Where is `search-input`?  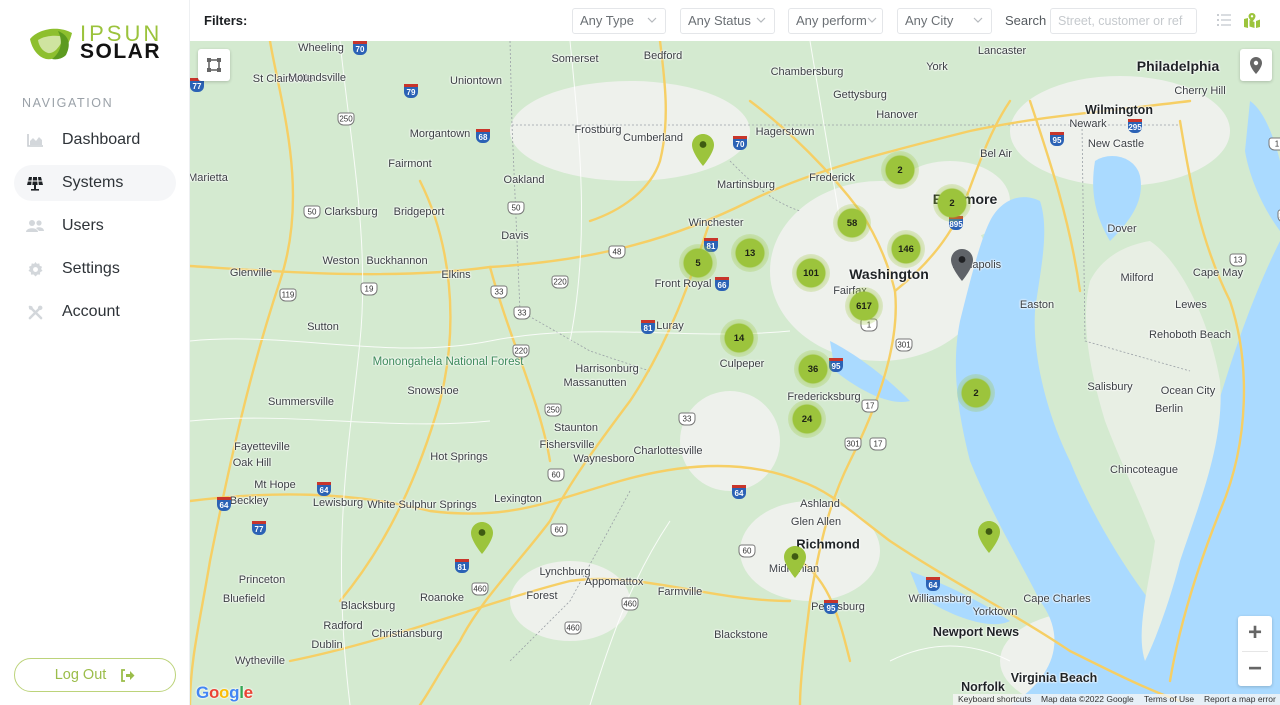 search-input is located at coordinates (1123, 21).